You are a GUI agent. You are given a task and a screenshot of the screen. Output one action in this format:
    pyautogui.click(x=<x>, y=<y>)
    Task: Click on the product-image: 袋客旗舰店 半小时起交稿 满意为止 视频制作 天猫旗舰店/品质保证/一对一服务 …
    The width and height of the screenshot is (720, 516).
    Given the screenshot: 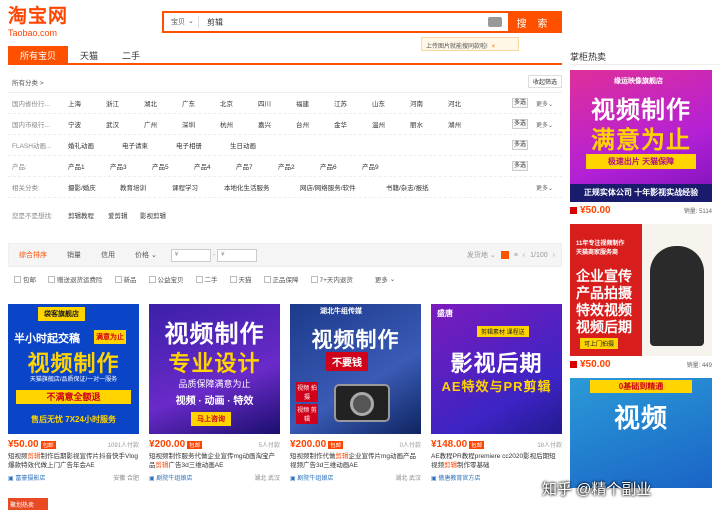 What is the action you would take?
    pyautogui.click(x=73, y=369)
    